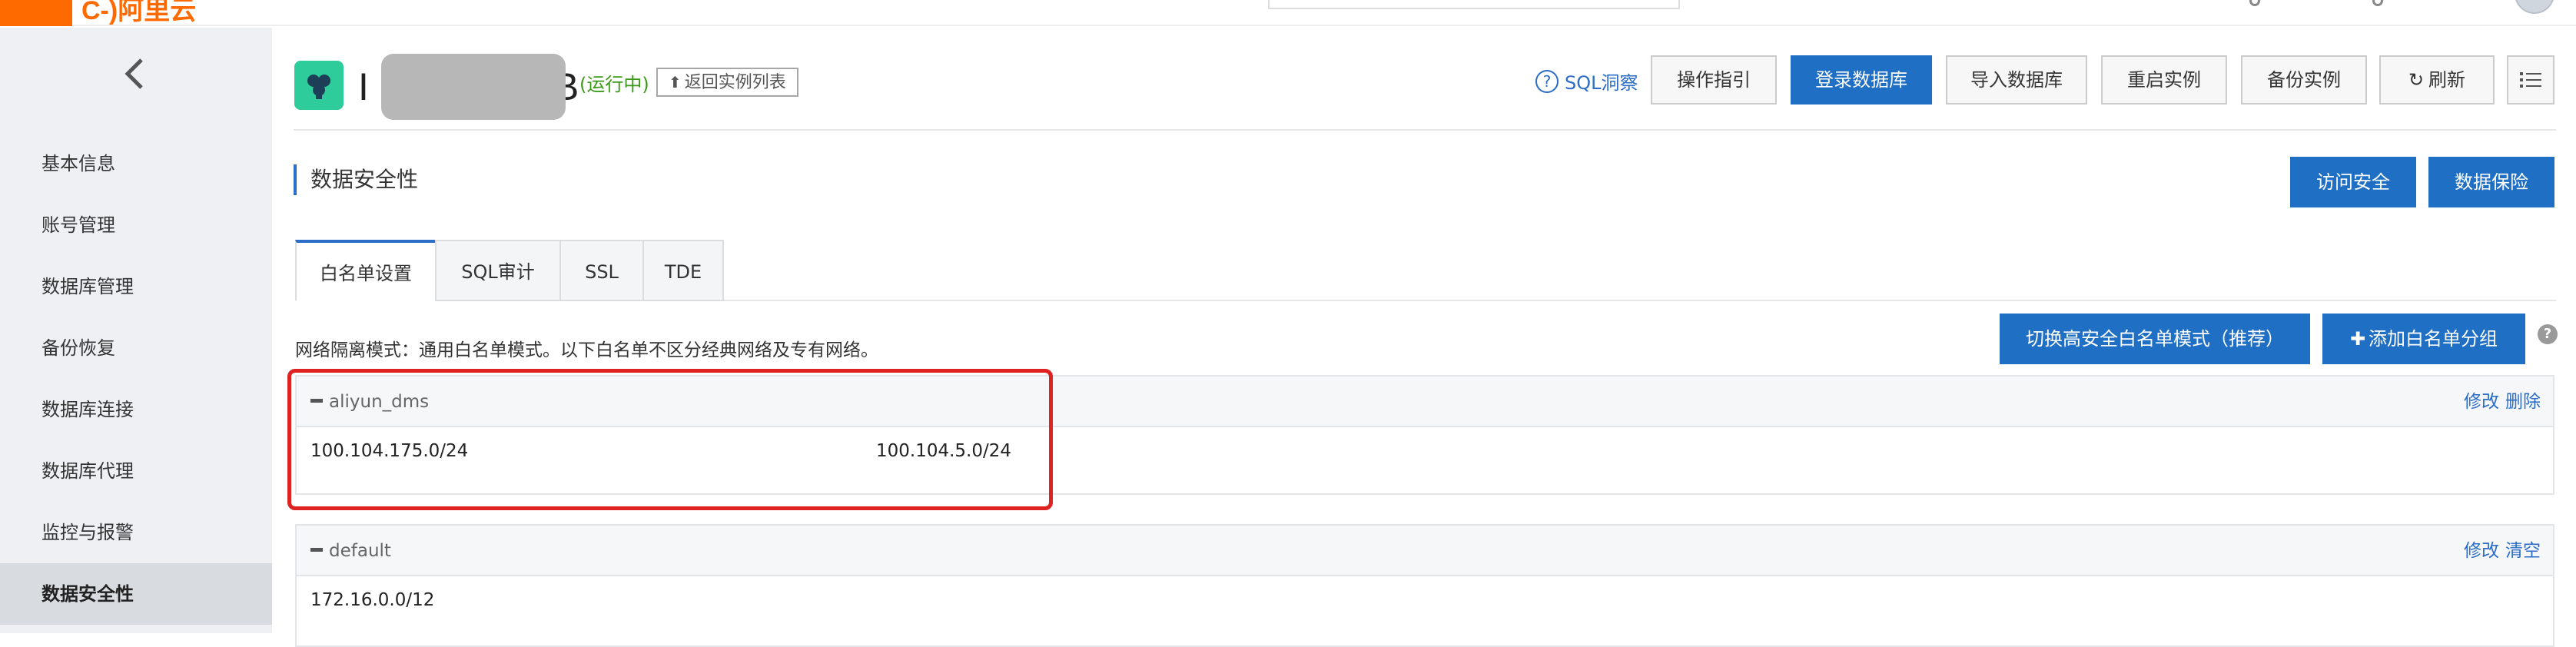 The height and width of the screenshot is (647, 2576). Describe the element at coordinates (2499, 551) in the screenshot. I see `whitelist-group-actions: 修改 清空` at that location.